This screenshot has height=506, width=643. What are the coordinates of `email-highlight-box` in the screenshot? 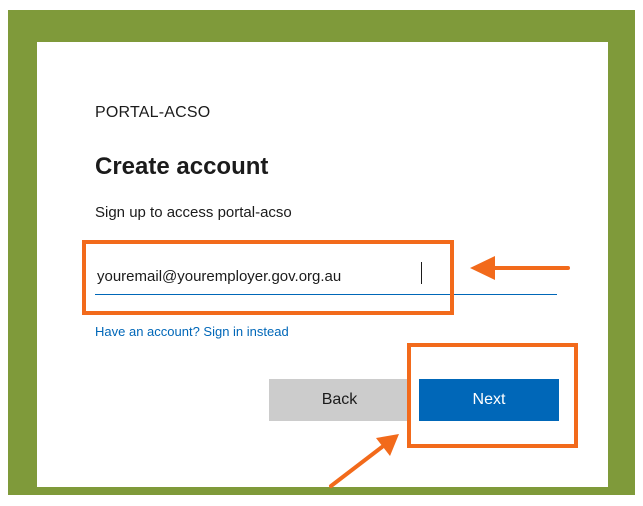 It's located at (268, 277).